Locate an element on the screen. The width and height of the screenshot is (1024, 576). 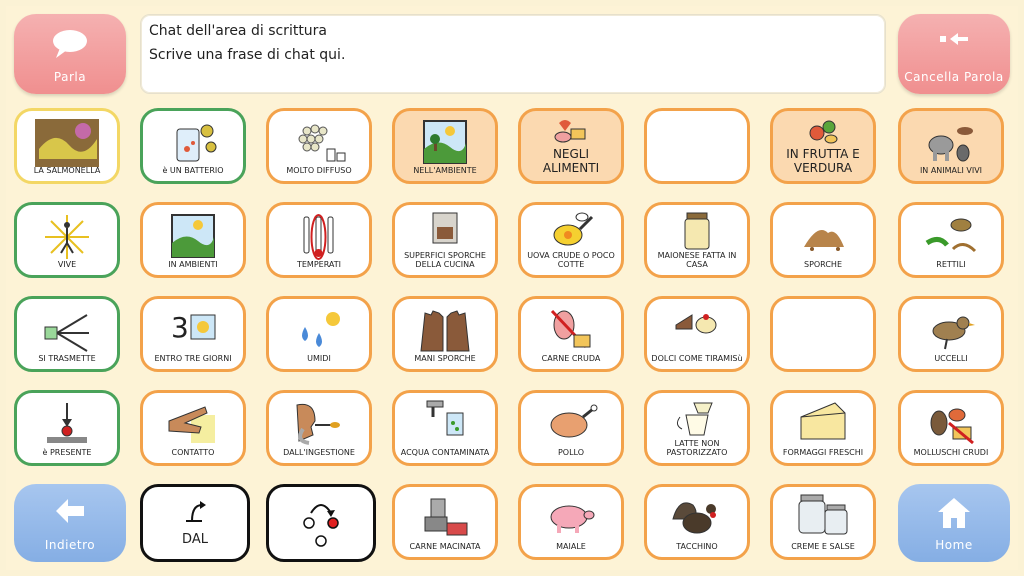
tile-widespread: MOLTO DIFFUSO is located at coordinates (319, 146).